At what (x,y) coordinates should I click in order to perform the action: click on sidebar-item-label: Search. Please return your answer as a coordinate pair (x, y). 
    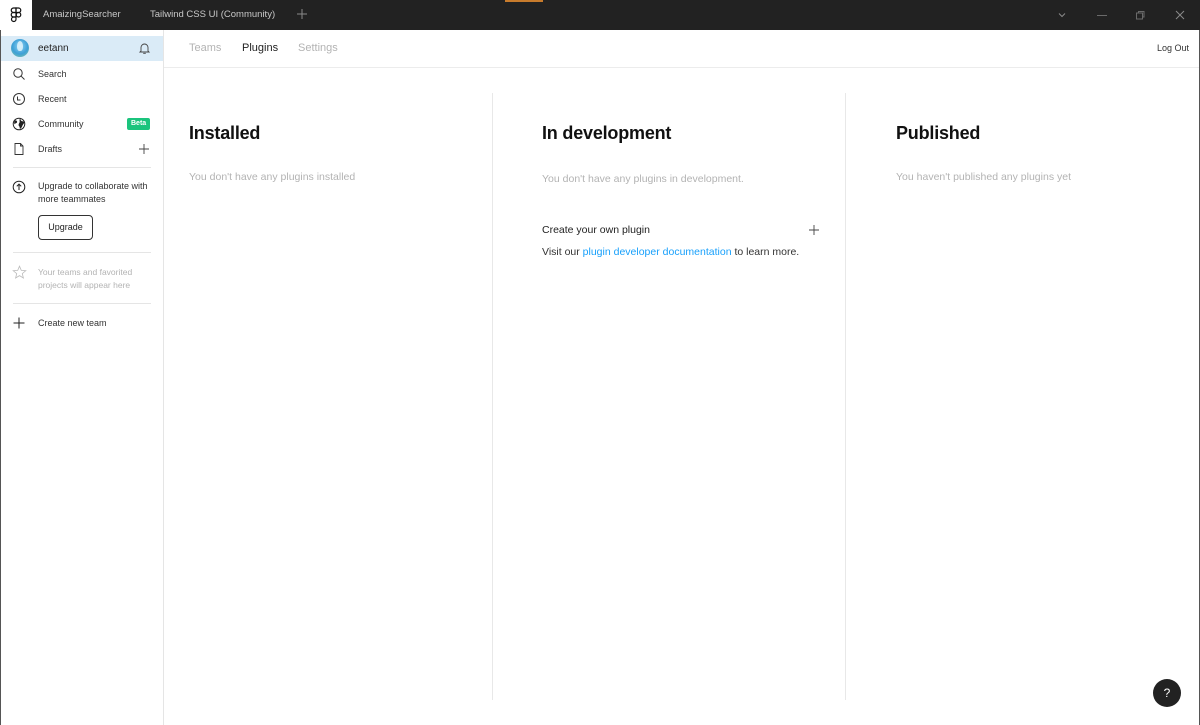
    Looking at the image, I should click on (52, 74).